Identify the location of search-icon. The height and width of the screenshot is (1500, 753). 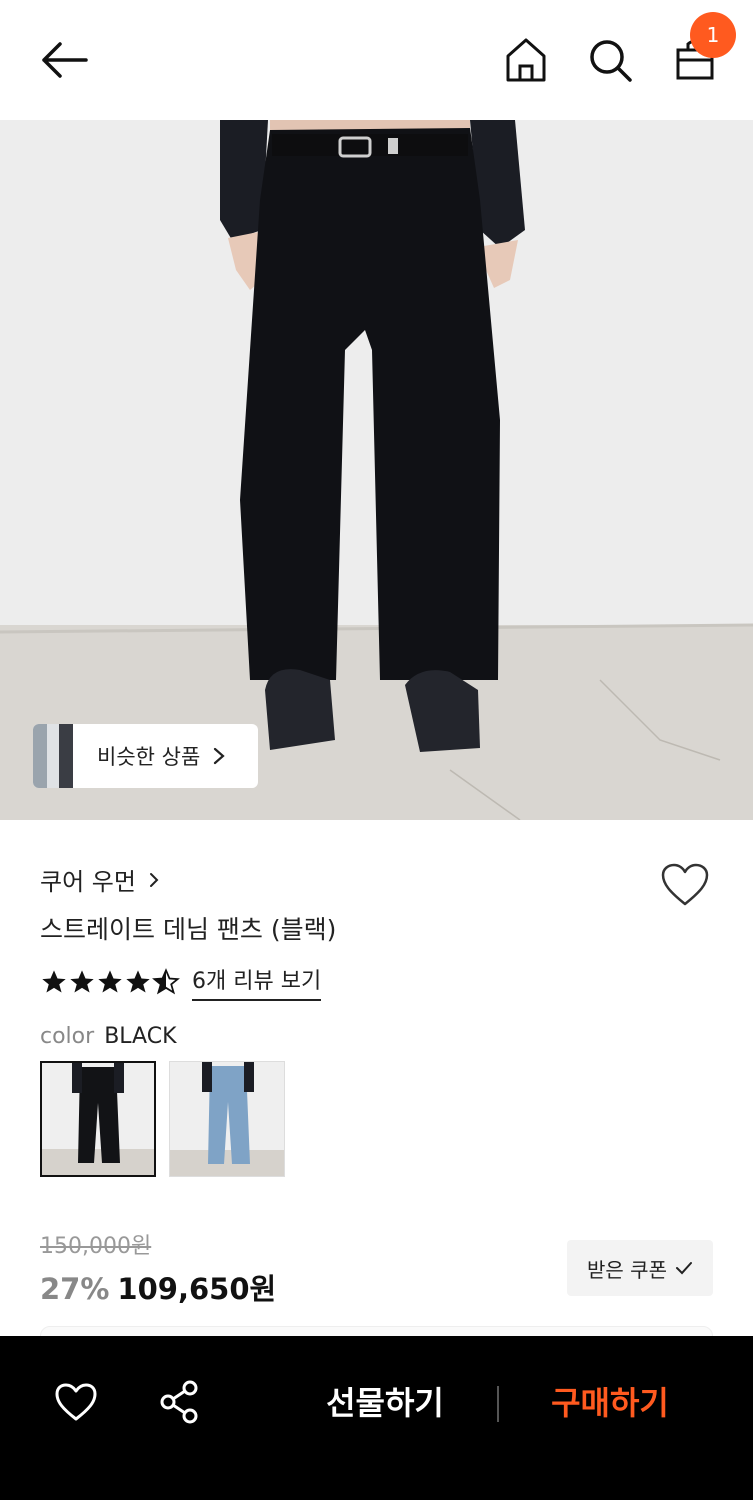
(610, 60).